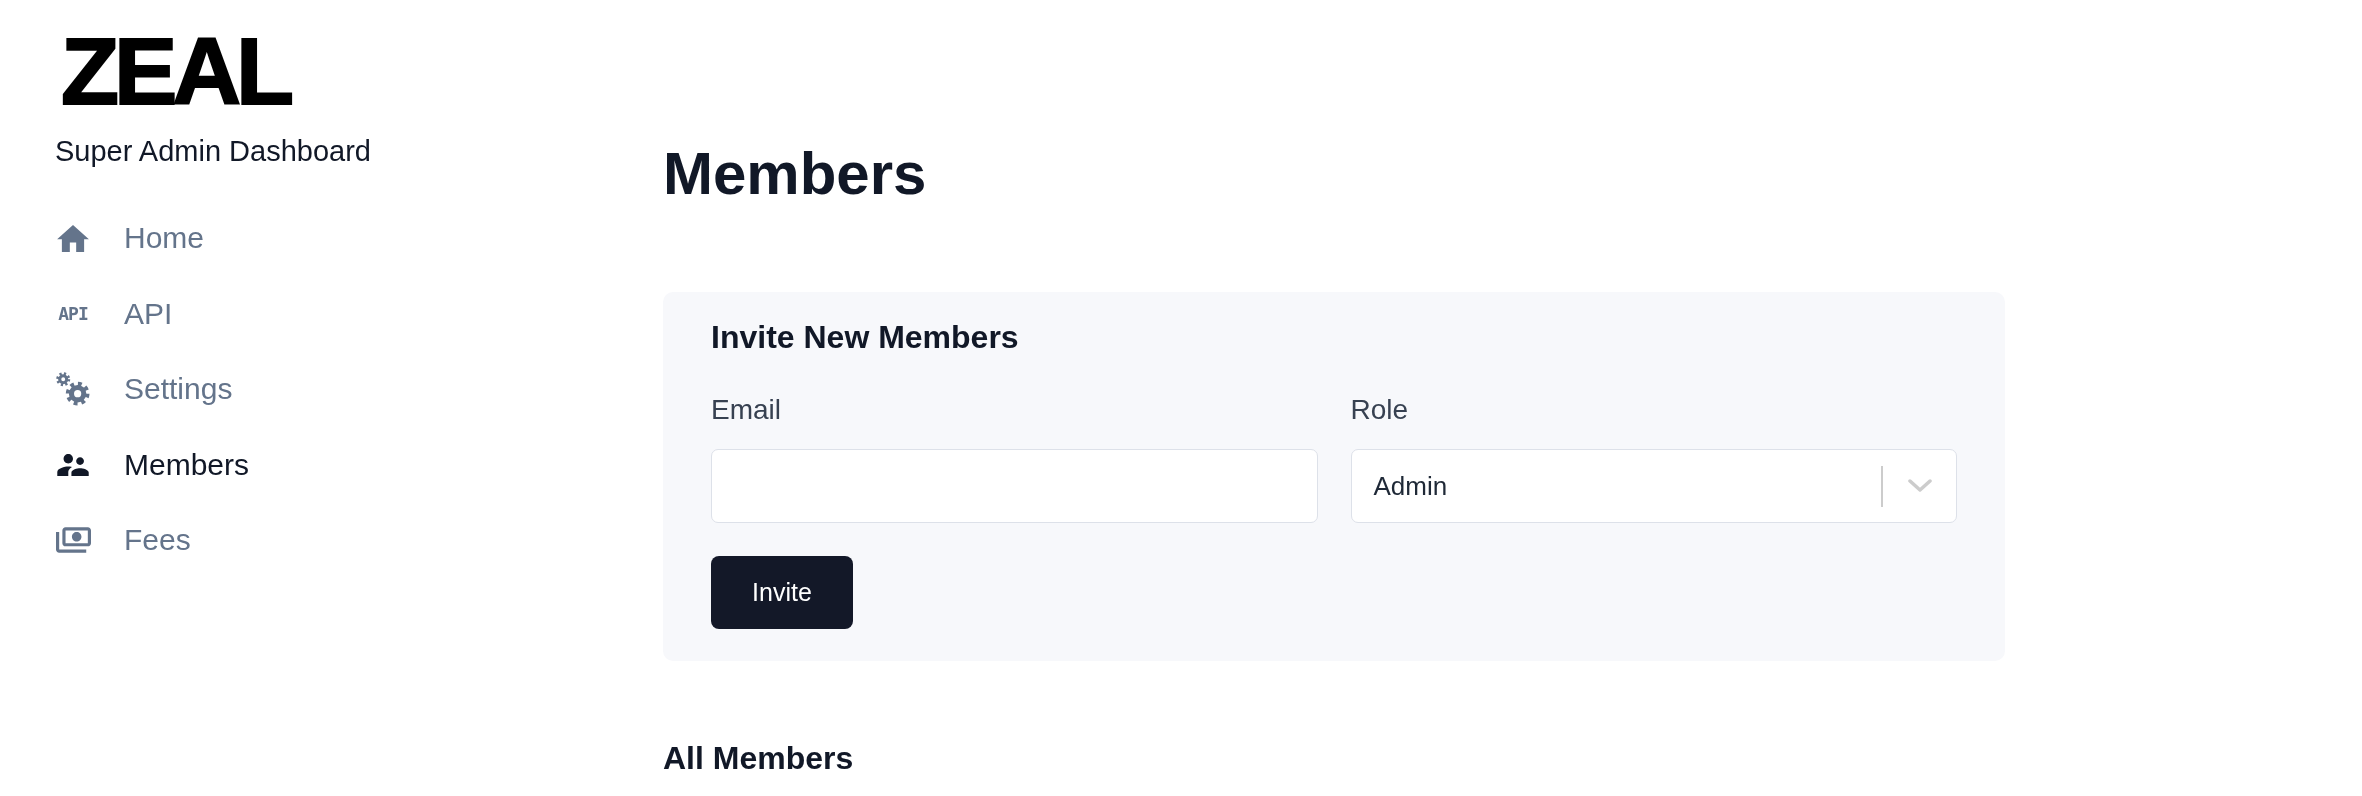 The width and height of the screenshot is (2362, 796). Describe the element at coordinates (130, 238) in the screenshot. I see `nav-item: Home` at that location.